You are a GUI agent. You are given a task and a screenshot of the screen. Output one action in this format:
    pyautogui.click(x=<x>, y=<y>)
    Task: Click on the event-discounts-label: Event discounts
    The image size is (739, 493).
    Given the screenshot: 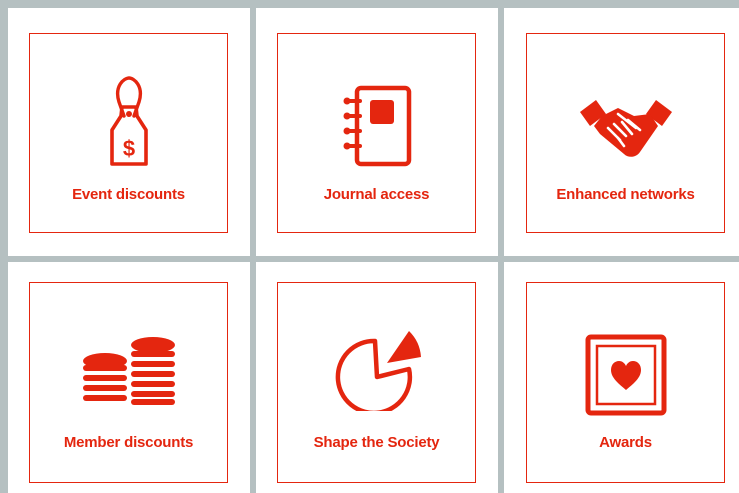 What is the action you would take?
    pyautogui.click(x=128, y=194)
    